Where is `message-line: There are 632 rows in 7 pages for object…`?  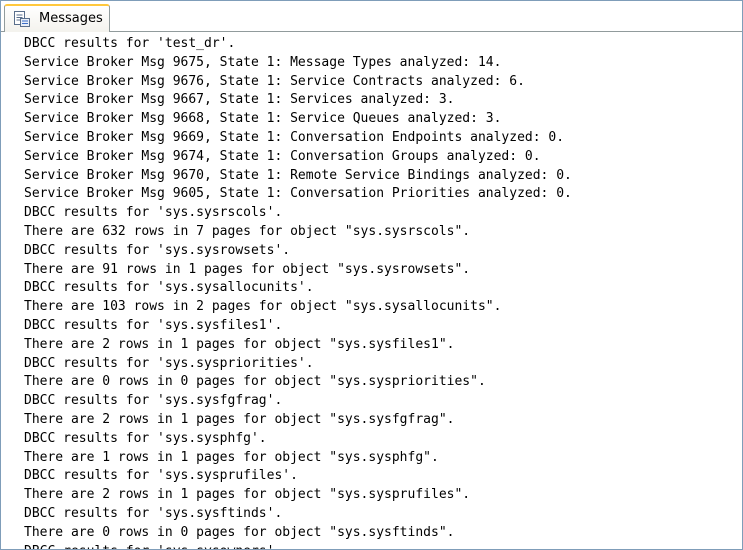 message-line: There are 632 rows in 7 pages for object… is located at coordinates (247, 231).